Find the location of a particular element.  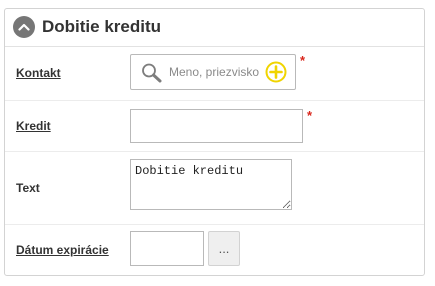

expiry-date-label: Dátum expirácie is located at coordinates (62, 250).